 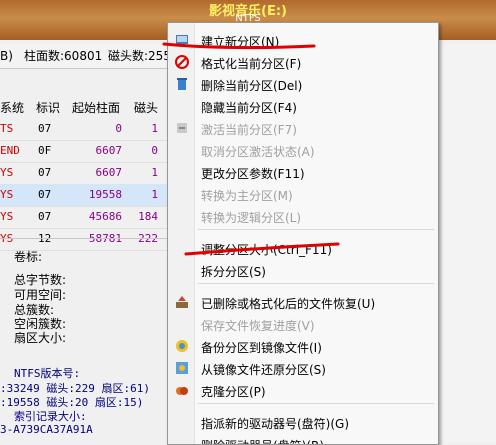 I want to click on menu-item: 取消分区激活状态(A), so click(x=303, y=150).